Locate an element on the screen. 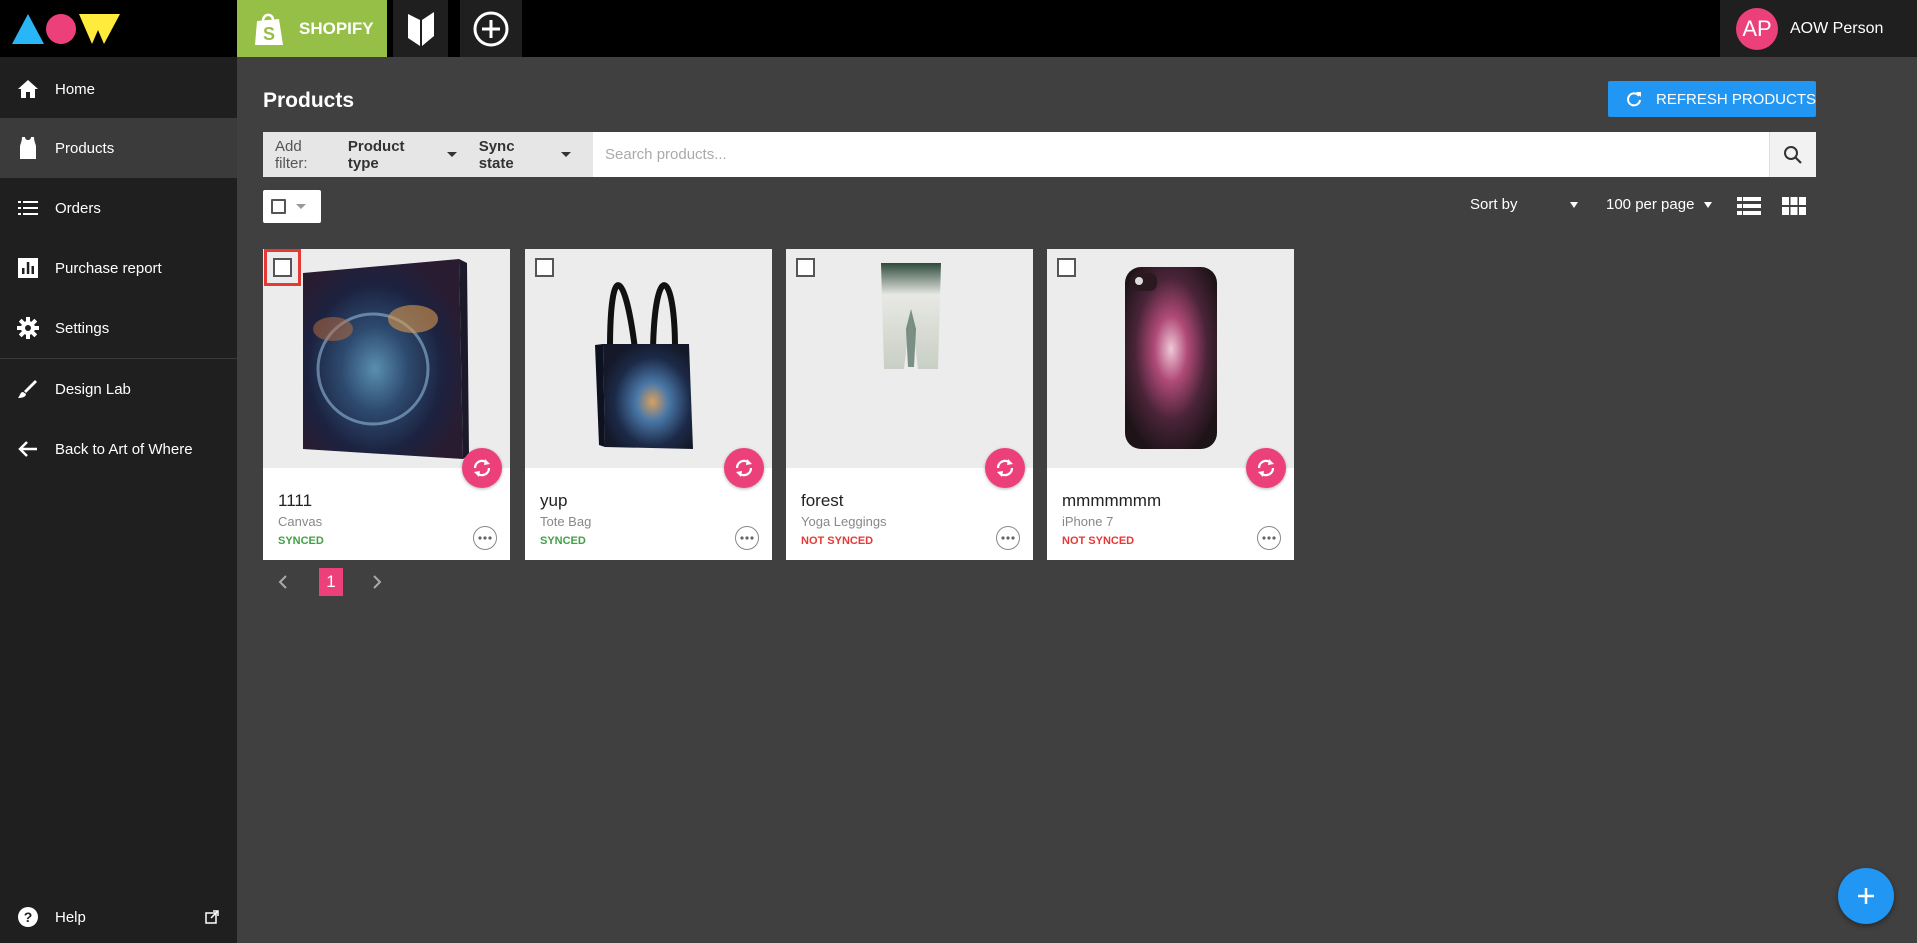 The width and height of the screenshot is (1917, 943). aow-logo-icon is located at coordinates (66, 29).